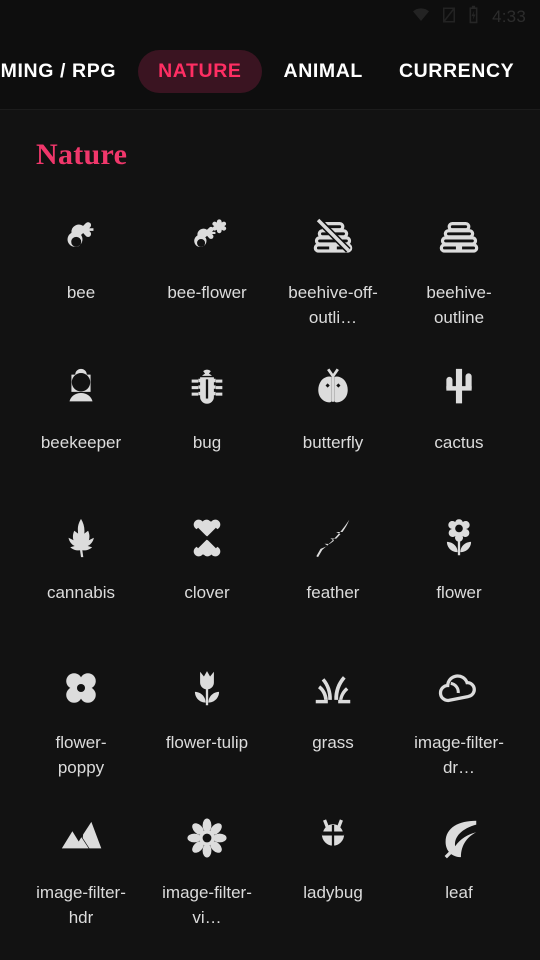 The width and height of the screenshot is (540, 960). Describe the element at coordinates (207, 838) in the screenshot. I see `image-filter-vintage-icon` at that location.